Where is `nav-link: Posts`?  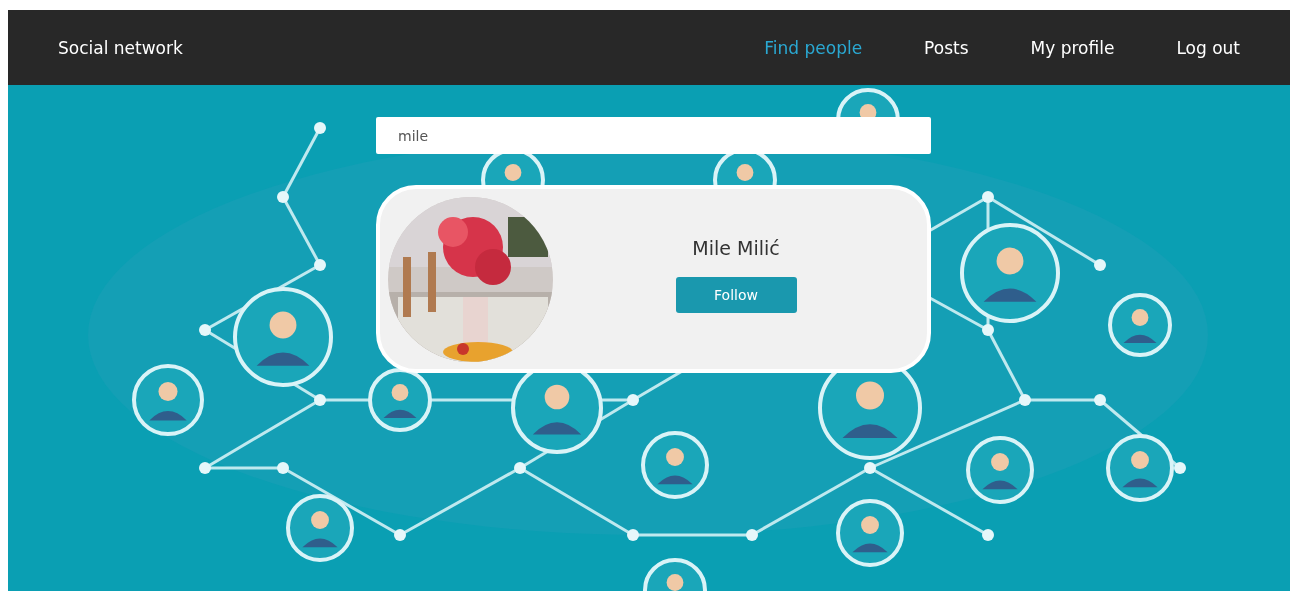
nav-link: Posts is located at coordinates (946, 47).